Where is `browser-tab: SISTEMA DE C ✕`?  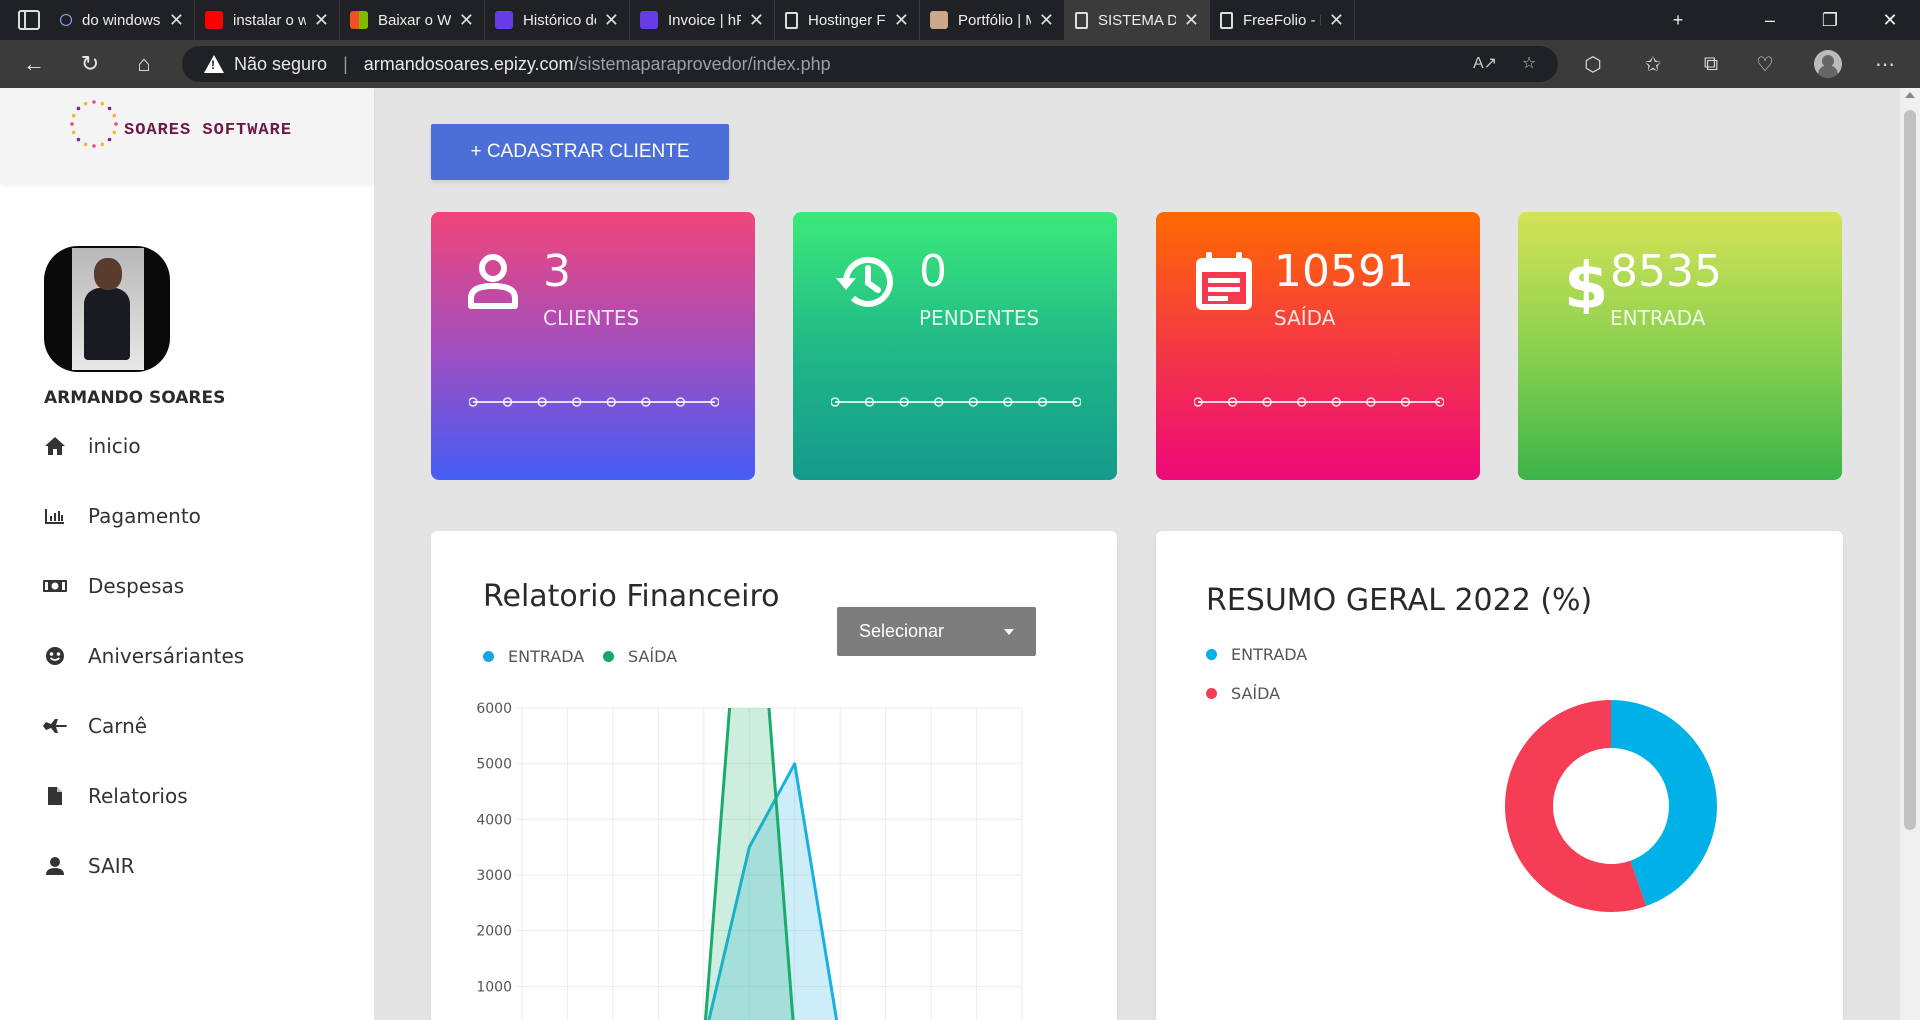
browser-tab: SISTEMA DE C ✕ is located at coordinates (1137, 20).